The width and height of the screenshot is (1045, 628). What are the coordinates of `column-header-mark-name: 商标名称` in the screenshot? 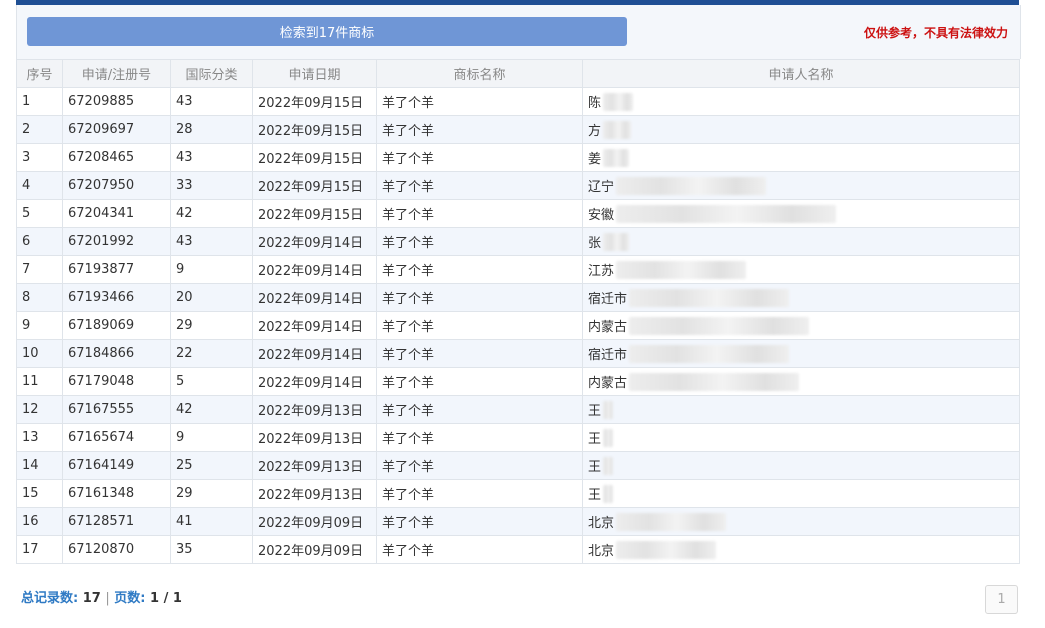 It's located at (479, 73).